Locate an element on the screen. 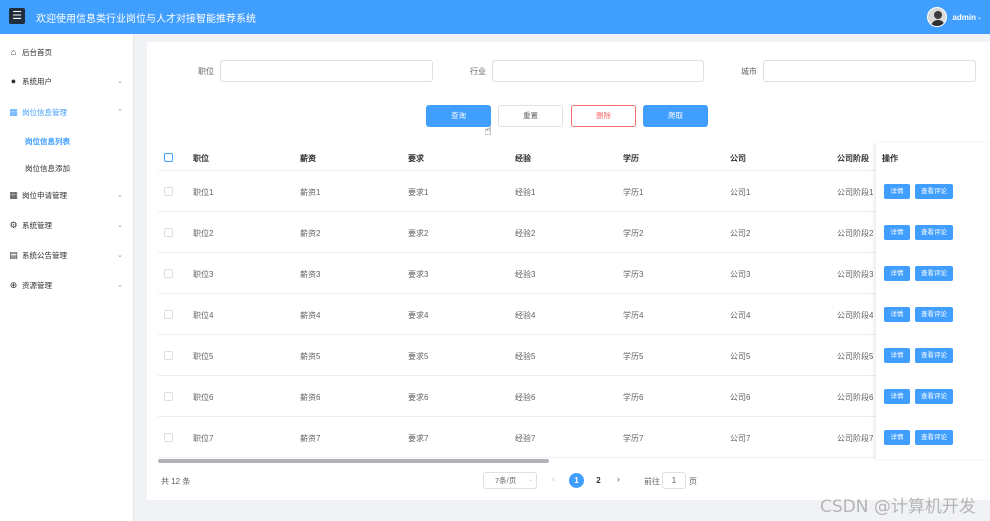 The image size is (990, 521). industry-input is located at coordinates (598, 71).